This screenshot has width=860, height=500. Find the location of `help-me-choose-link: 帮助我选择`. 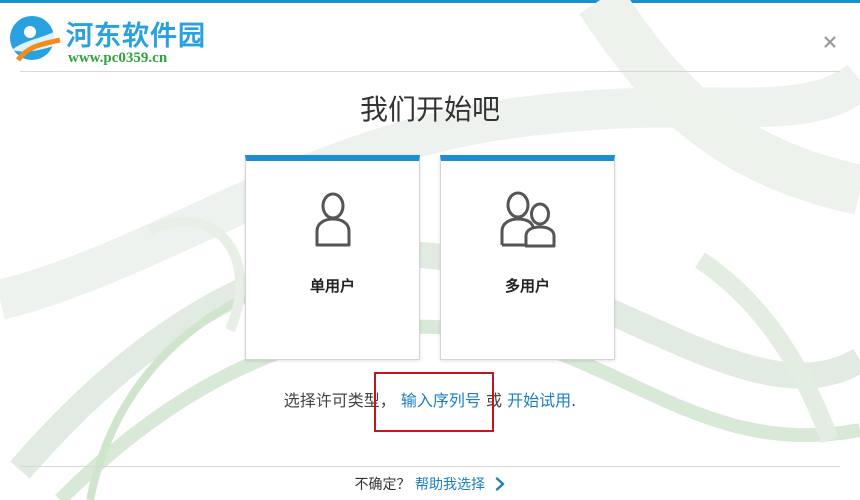

help-me-choose-link: 帮助我选择 is located at coordinates (450, 485).